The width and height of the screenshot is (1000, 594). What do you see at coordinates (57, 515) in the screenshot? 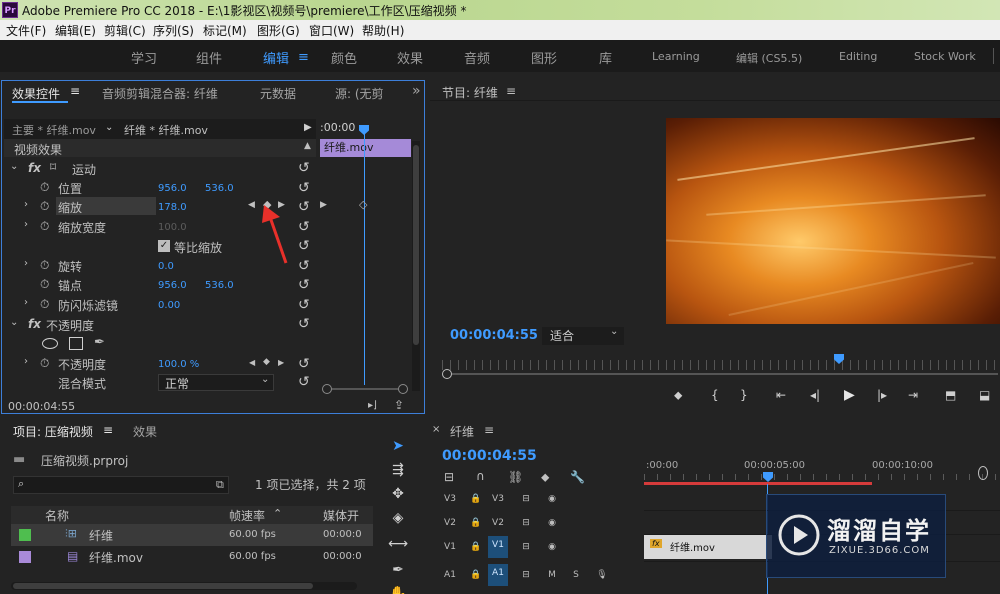
I see `column-name: 名称` at bounding box center [57, 515].